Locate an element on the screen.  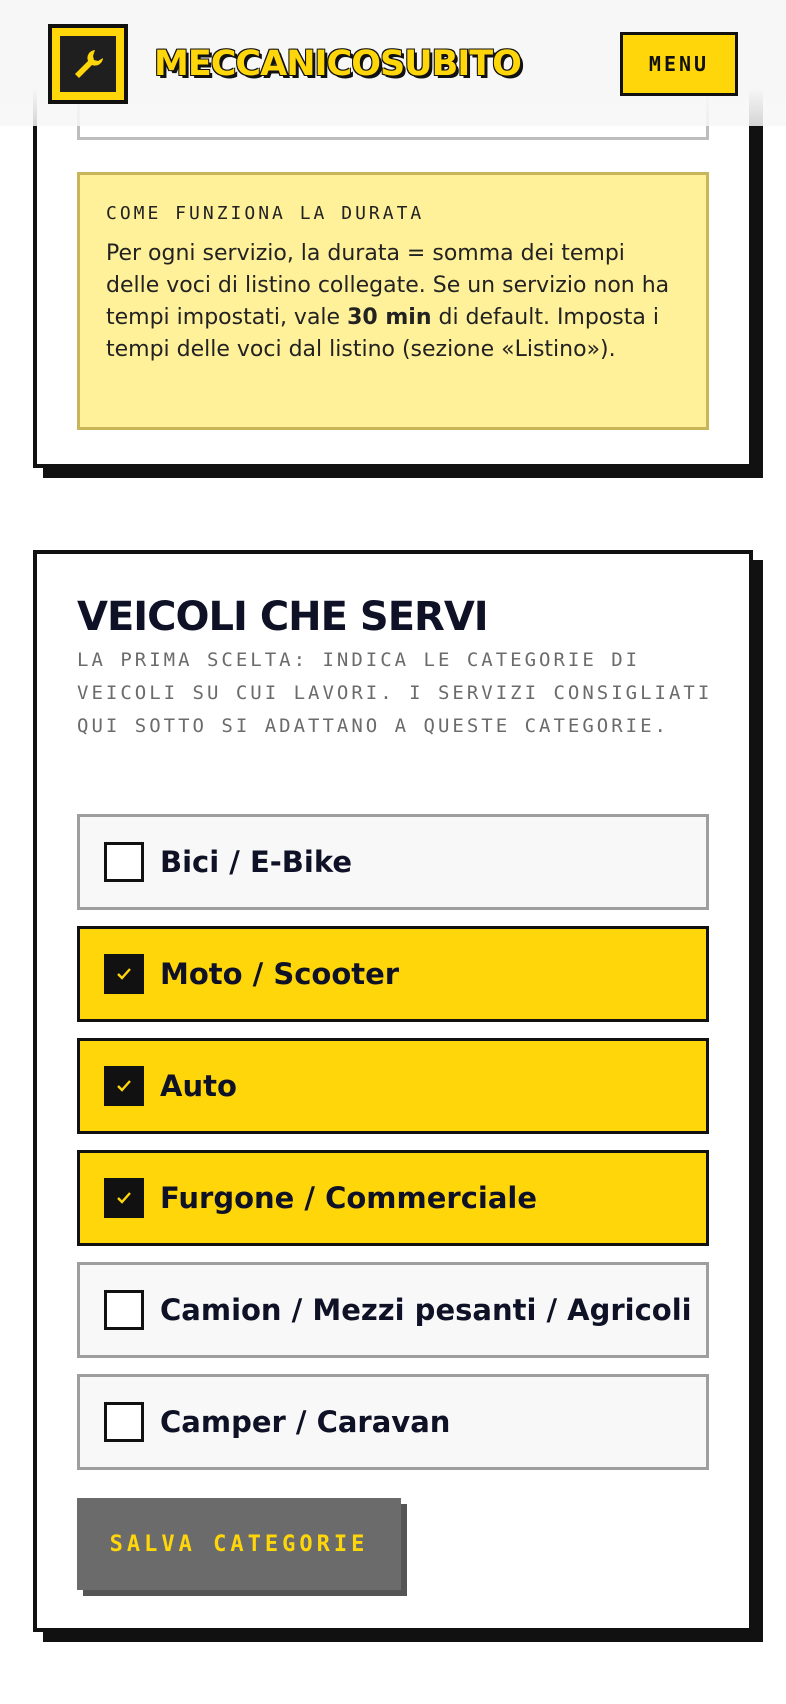
duration-info-title: COME FUNZIONA LA DURATA is located at coordinates (265, 213).